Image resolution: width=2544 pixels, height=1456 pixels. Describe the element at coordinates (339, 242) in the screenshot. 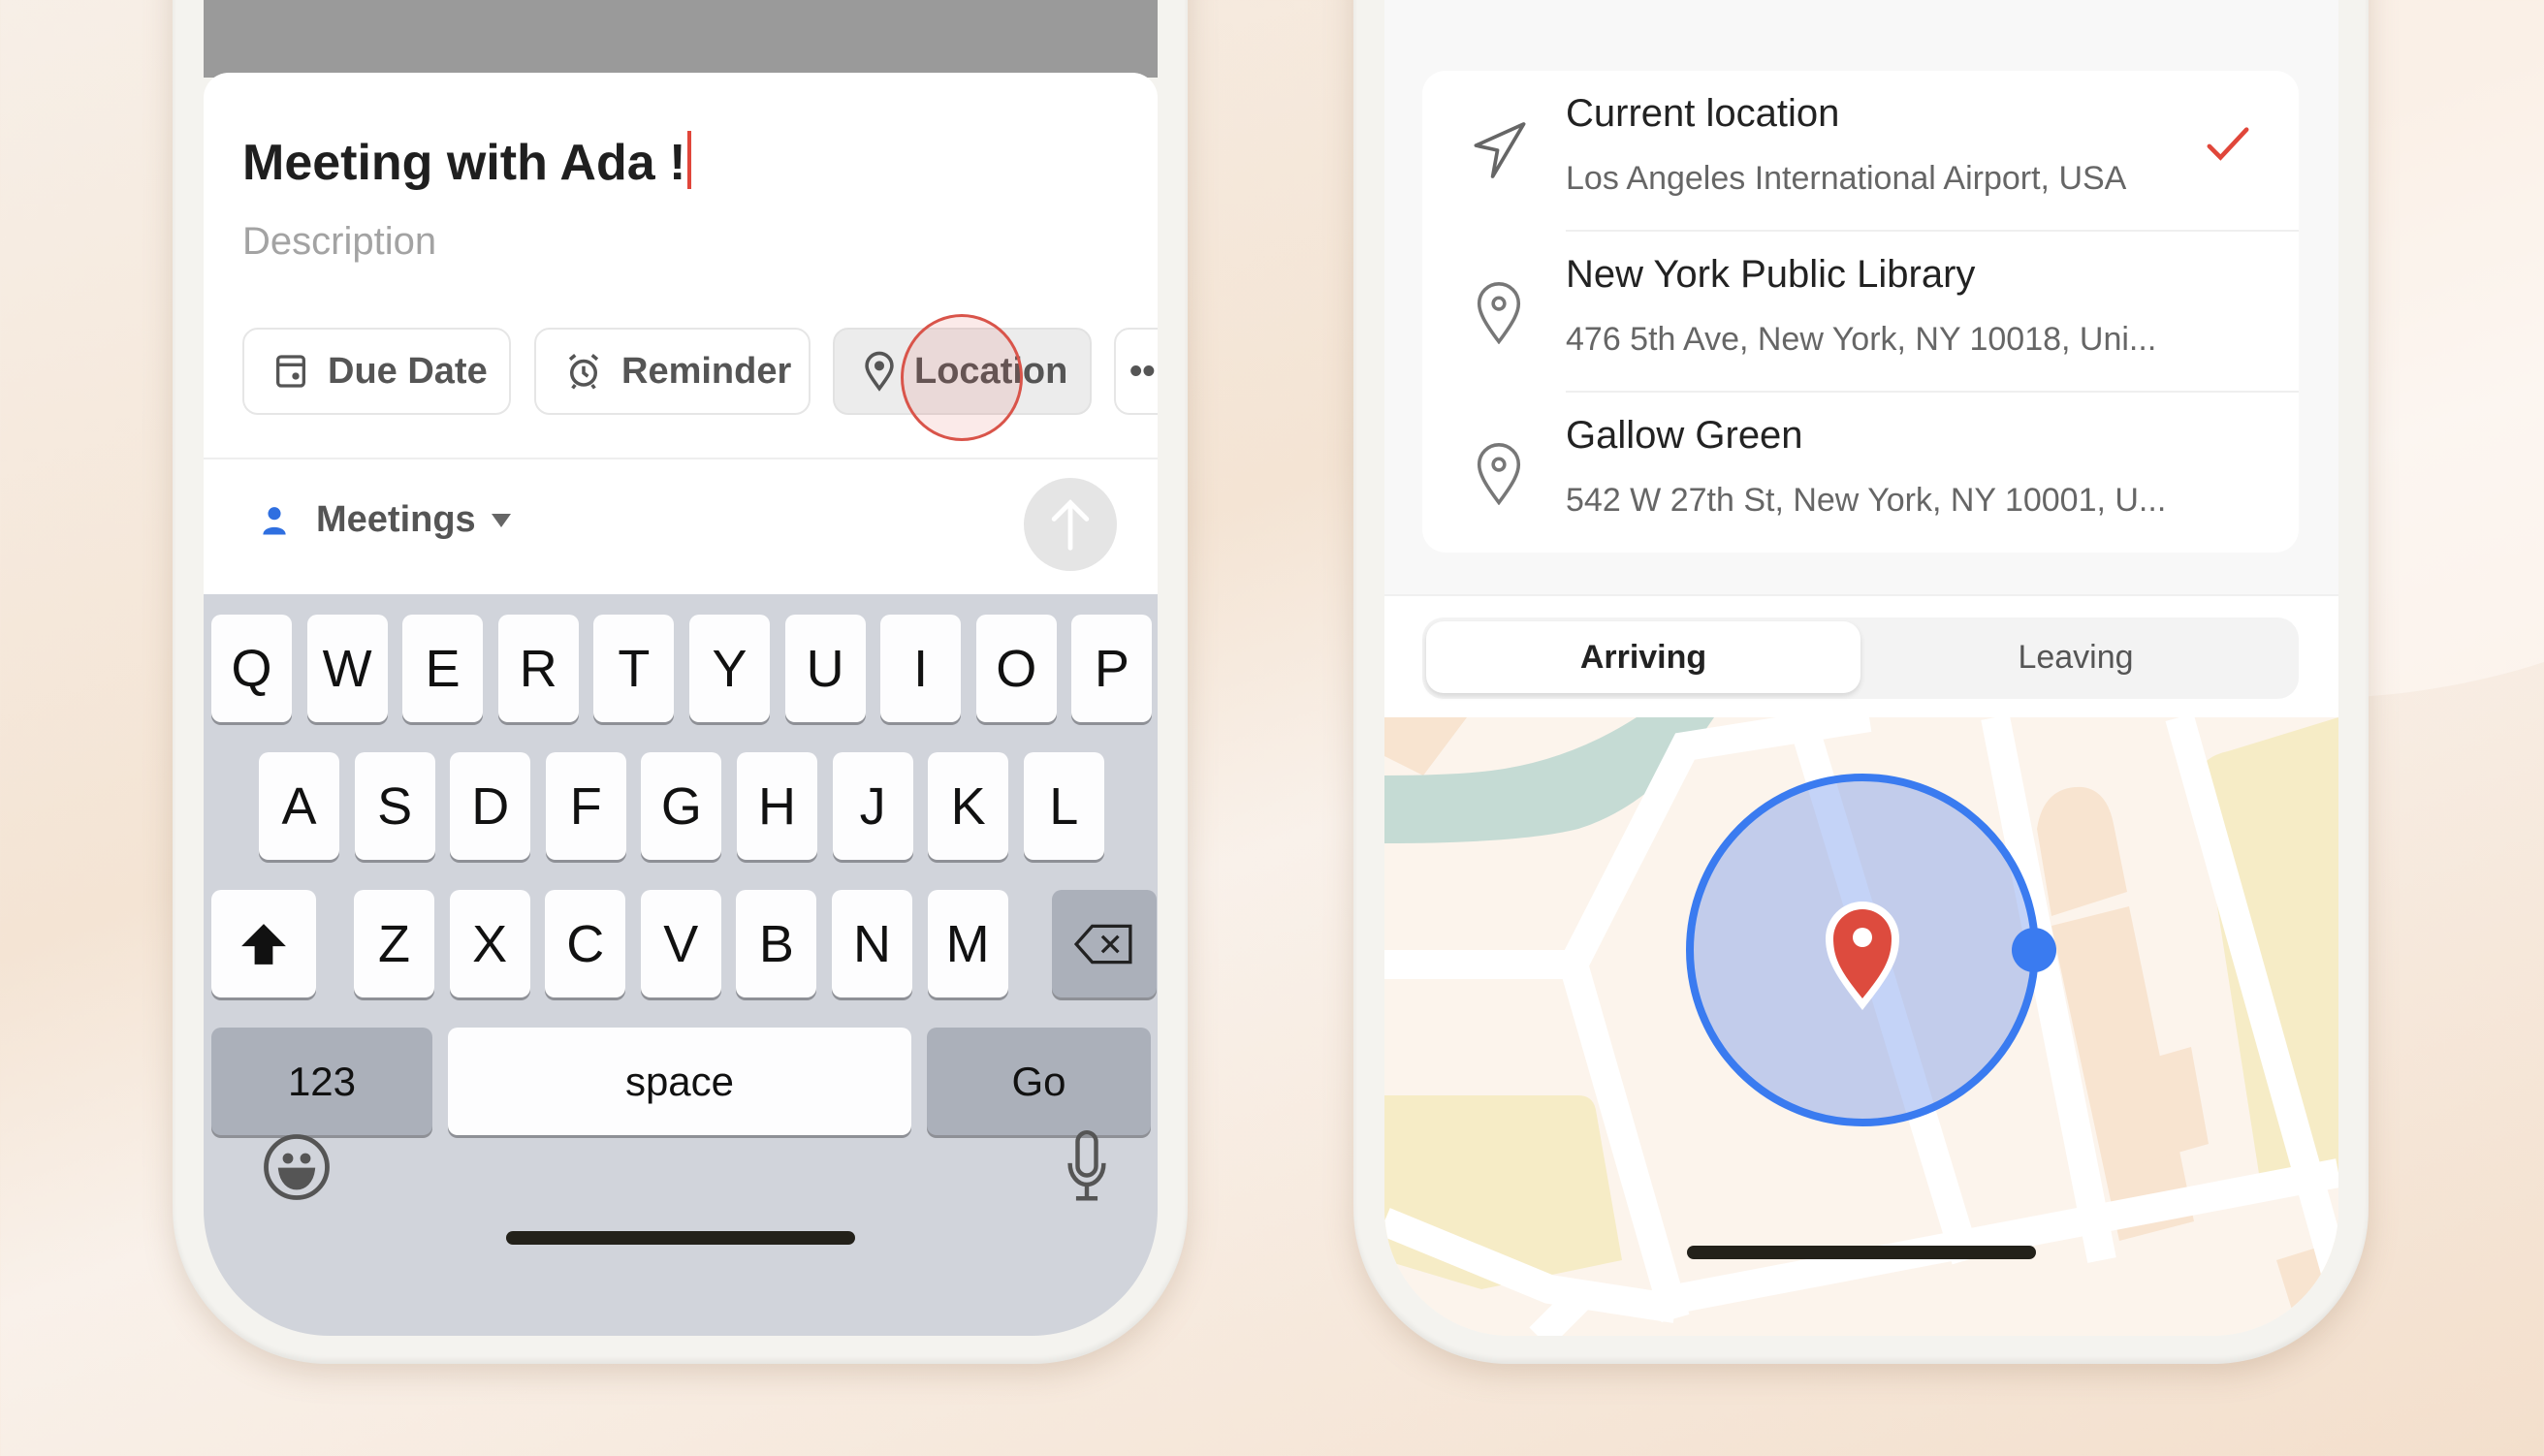

I see `description-input: Description` at that location.